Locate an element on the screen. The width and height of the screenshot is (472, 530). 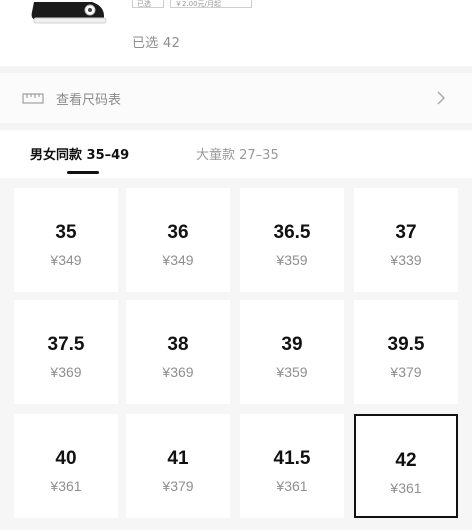
size-label: 41.5 is located at coordinates (292, 458).